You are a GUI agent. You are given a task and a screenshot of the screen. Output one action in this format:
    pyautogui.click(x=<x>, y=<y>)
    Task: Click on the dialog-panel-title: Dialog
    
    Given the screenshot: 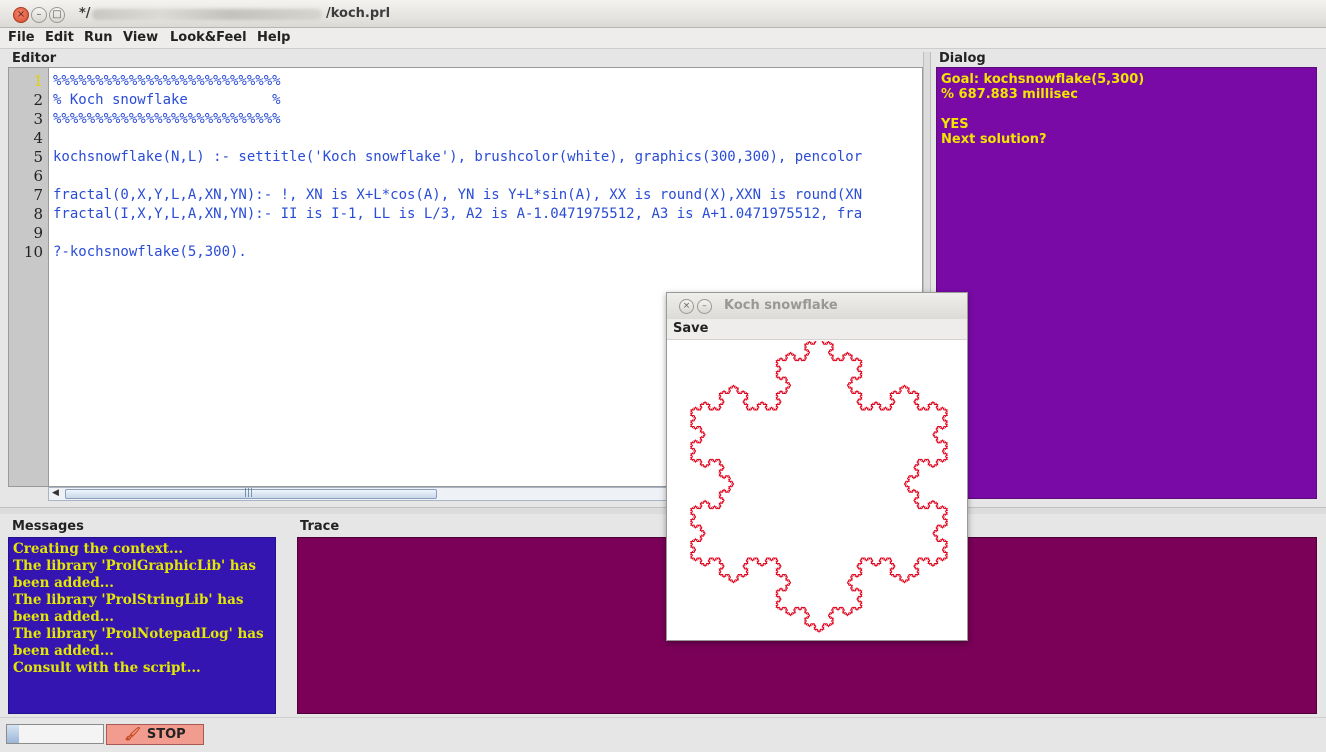 What is the action you would take?
    pyautogui.click(x=962, y=58)
    